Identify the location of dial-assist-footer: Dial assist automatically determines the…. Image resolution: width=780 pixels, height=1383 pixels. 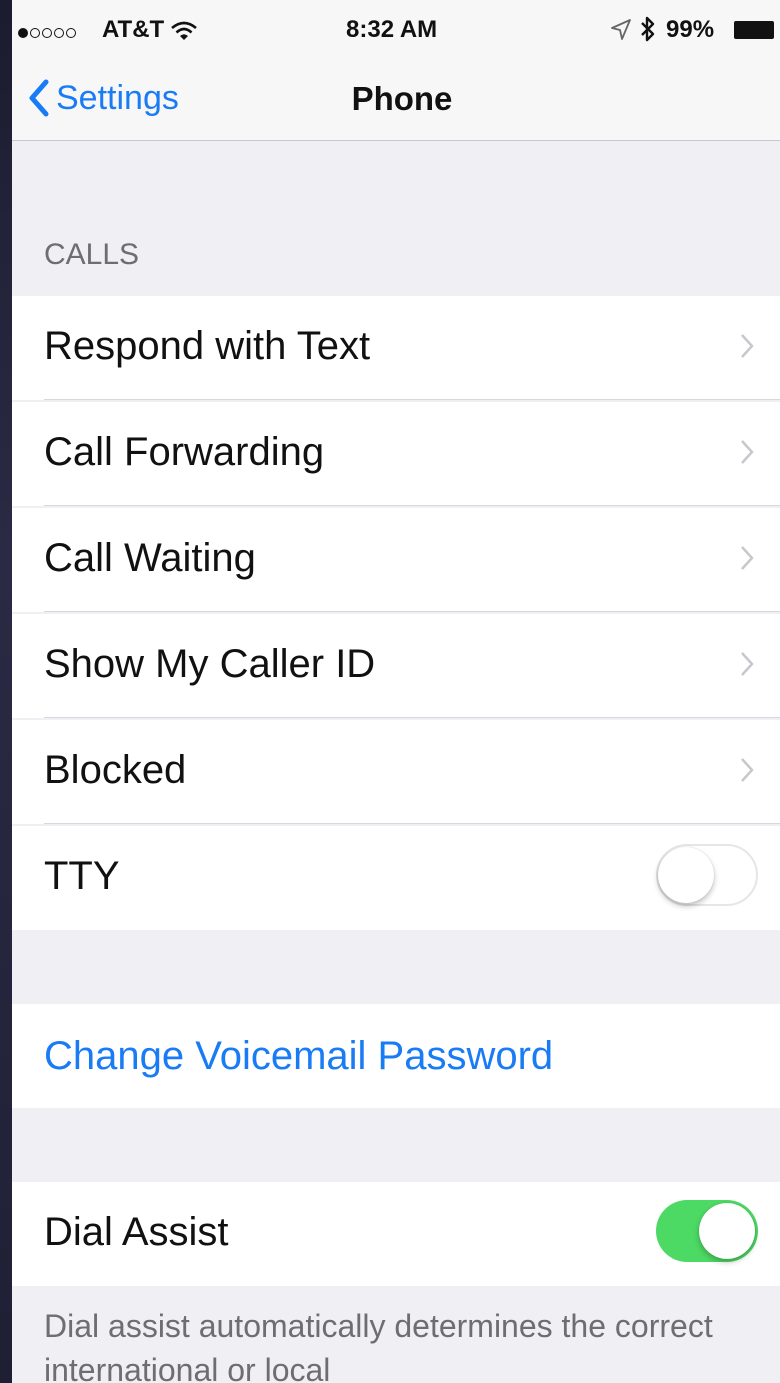
(378, 1345).